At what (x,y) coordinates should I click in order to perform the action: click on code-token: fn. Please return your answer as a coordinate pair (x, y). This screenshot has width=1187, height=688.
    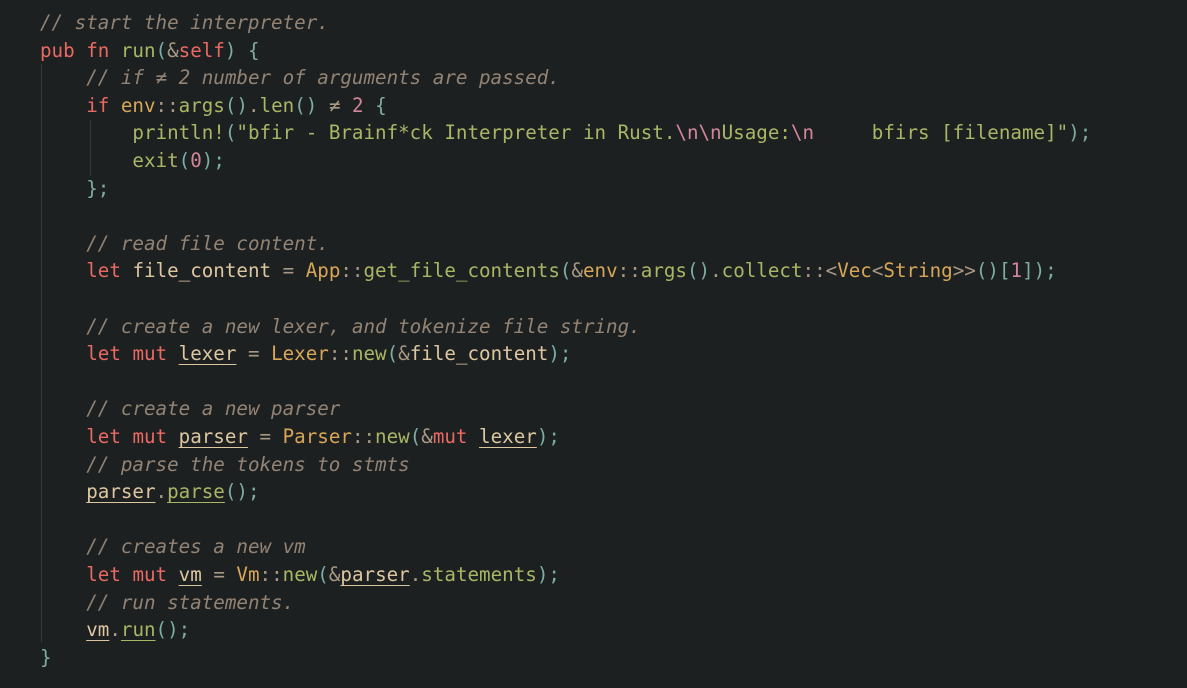
    Looking at the image, I should click on (103, 50).